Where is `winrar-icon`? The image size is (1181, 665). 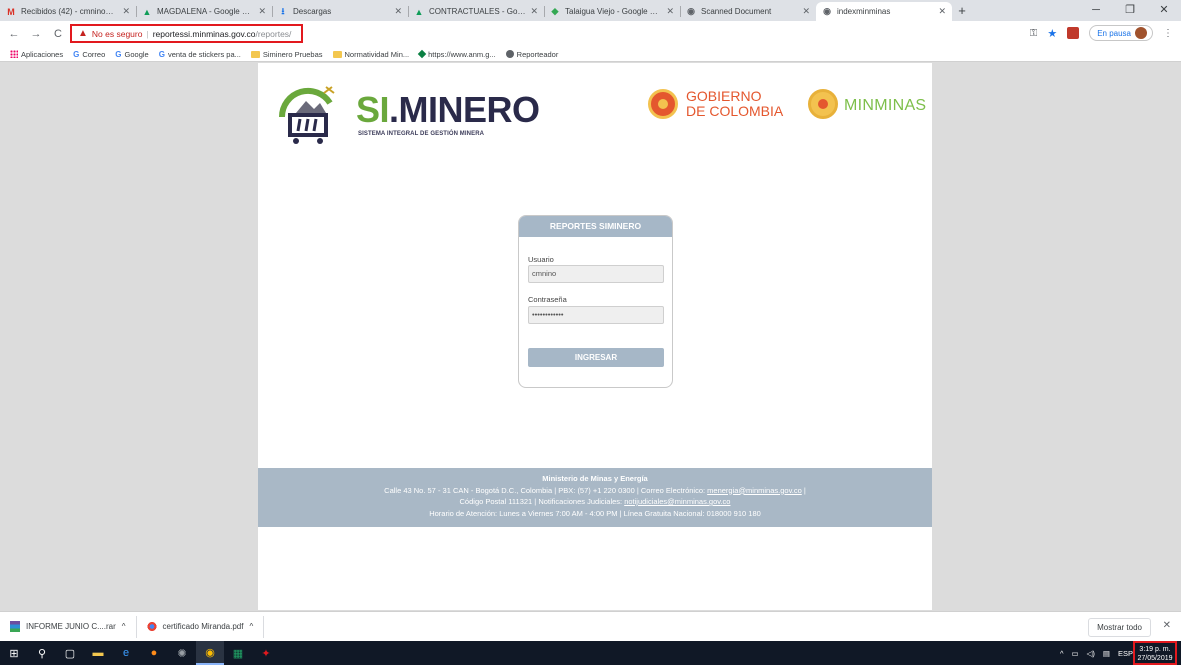 winrar-icon is located at coordinates (15, 626).